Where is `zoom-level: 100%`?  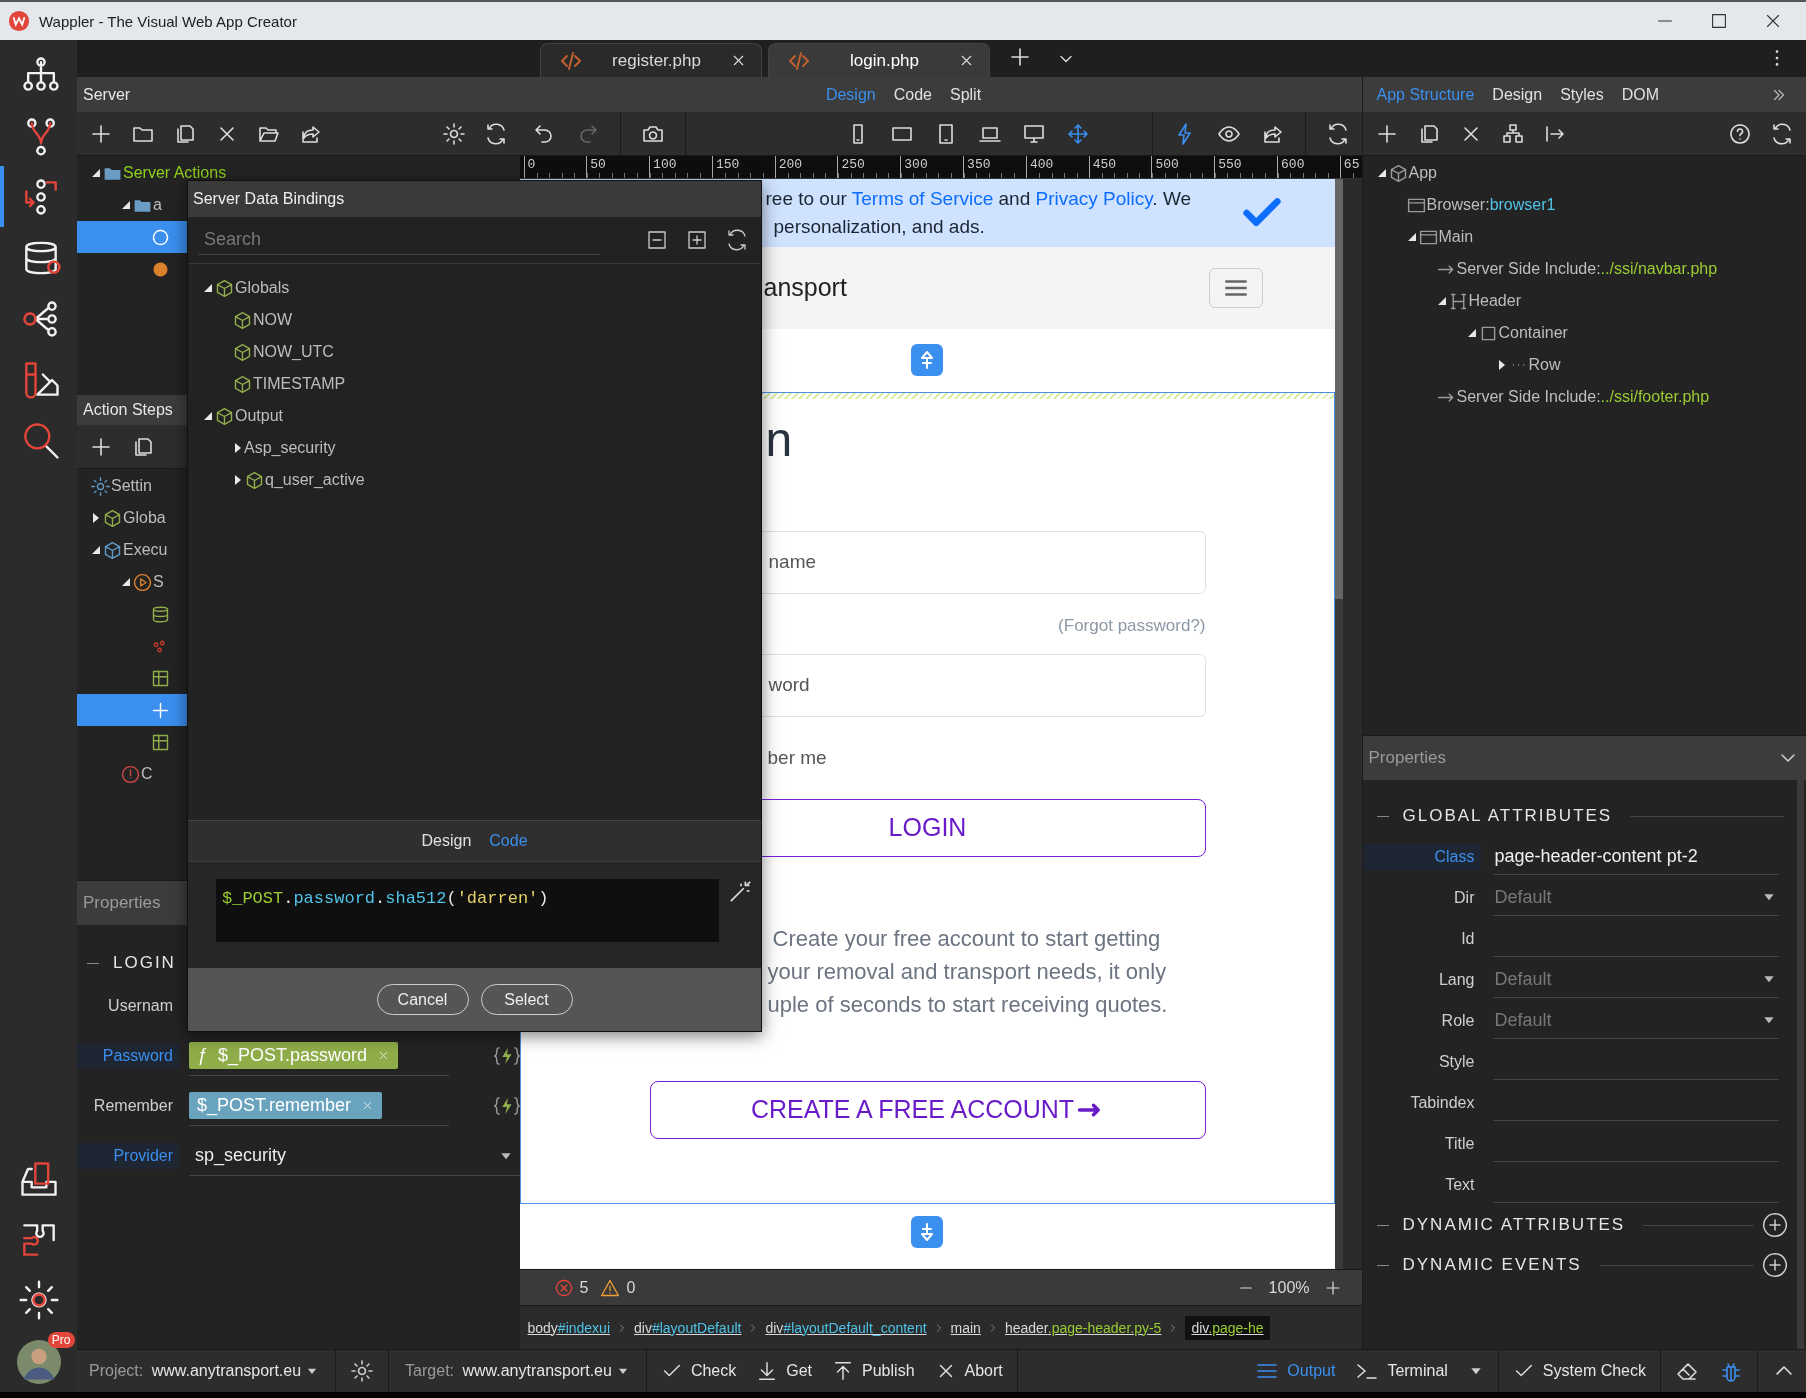 zoom-level: 100% is located at coordinates (1289, 1287).